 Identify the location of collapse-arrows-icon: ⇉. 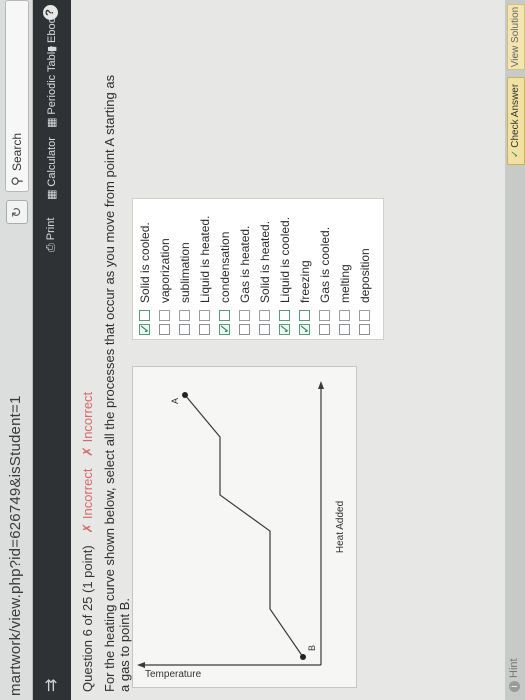
(51, 685).